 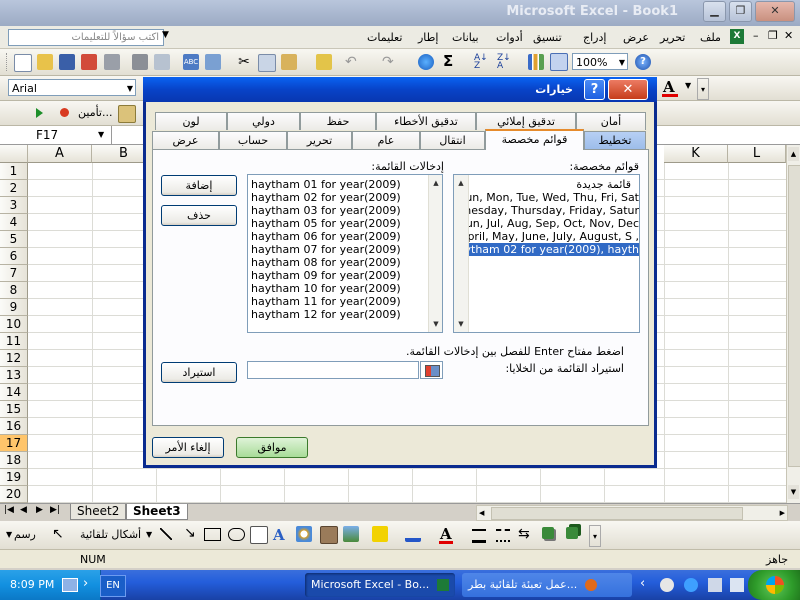 I want to click on last-sheet-icon: ▶|, so click(x=55, y=510).